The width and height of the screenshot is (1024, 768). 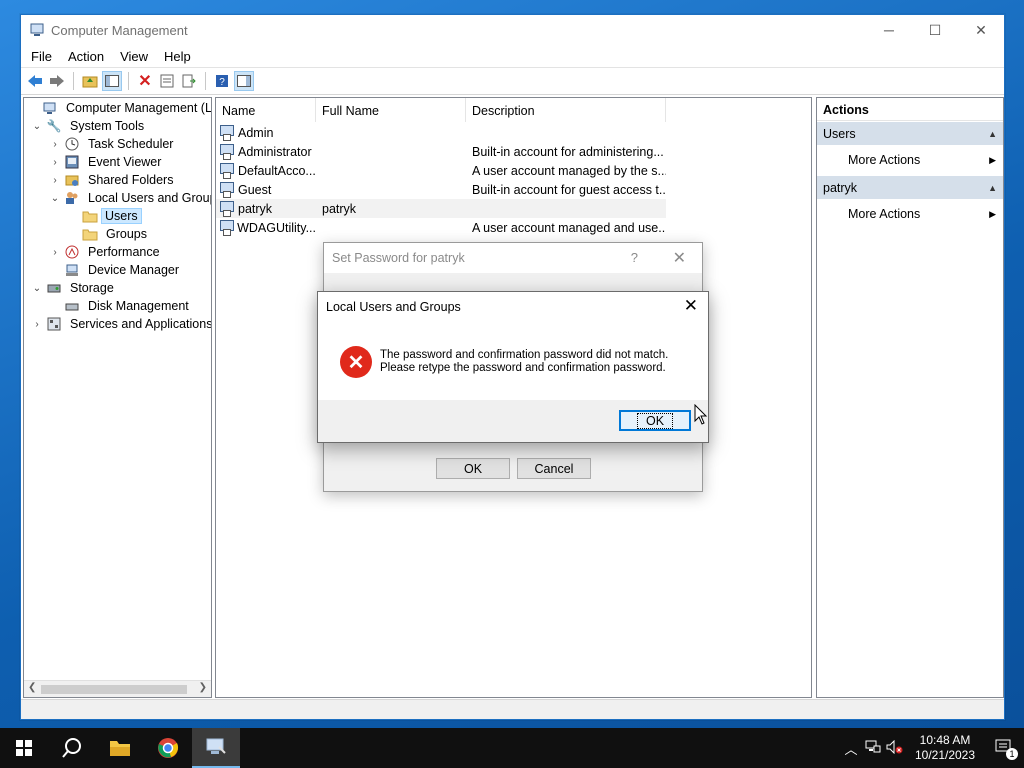 What do you see at coordinates (840, 187) in the screenshot?
I see `actions-group-title: patryk` at bounding box center [840, 187].